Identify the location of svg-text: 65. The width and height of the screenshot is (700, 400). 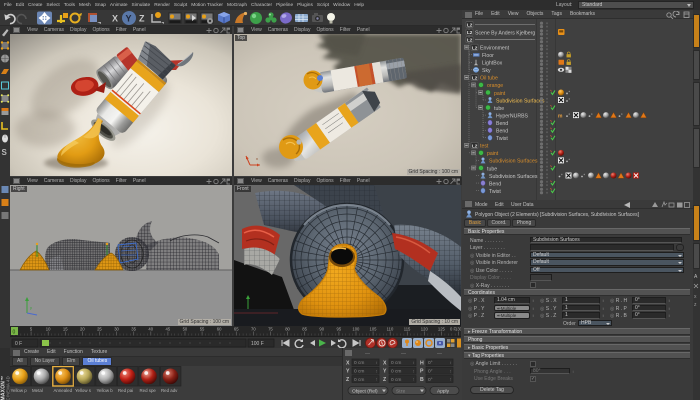
(236, 329).